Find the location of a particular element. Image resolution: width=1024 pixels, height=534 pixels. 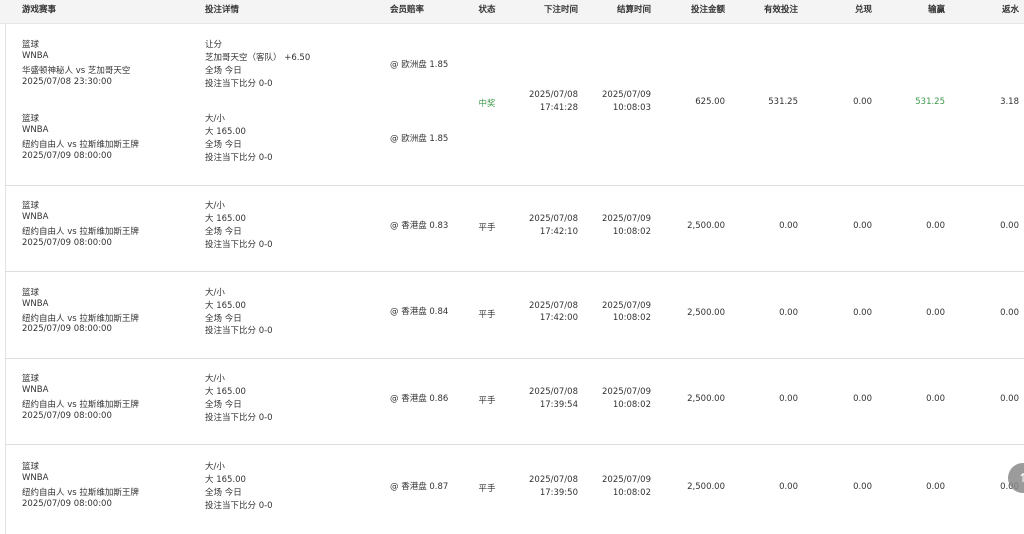

header-details: 投注详情 is located at coordinates (222, 10).